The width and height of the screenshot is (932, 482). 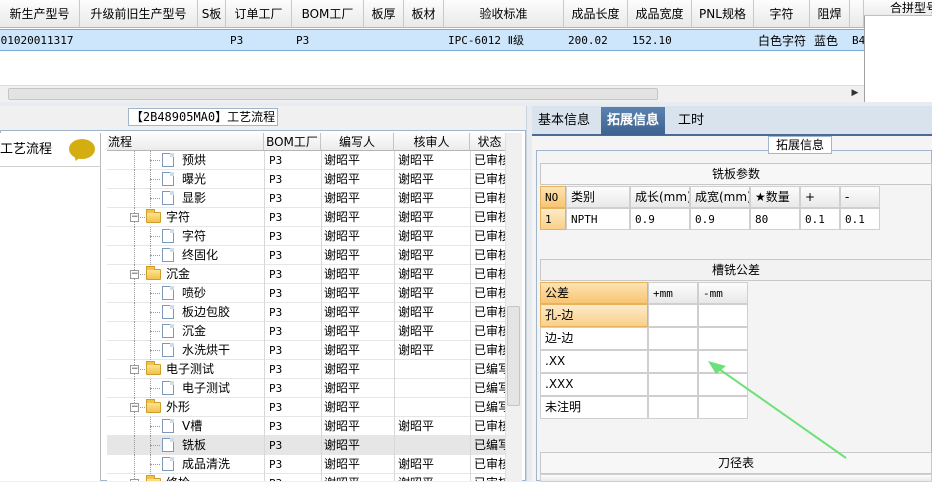 What do you see at coordinates (513, 356) in the screenshot?
I see `vertical-scroll-thumb` at bounding box center [513, 356].